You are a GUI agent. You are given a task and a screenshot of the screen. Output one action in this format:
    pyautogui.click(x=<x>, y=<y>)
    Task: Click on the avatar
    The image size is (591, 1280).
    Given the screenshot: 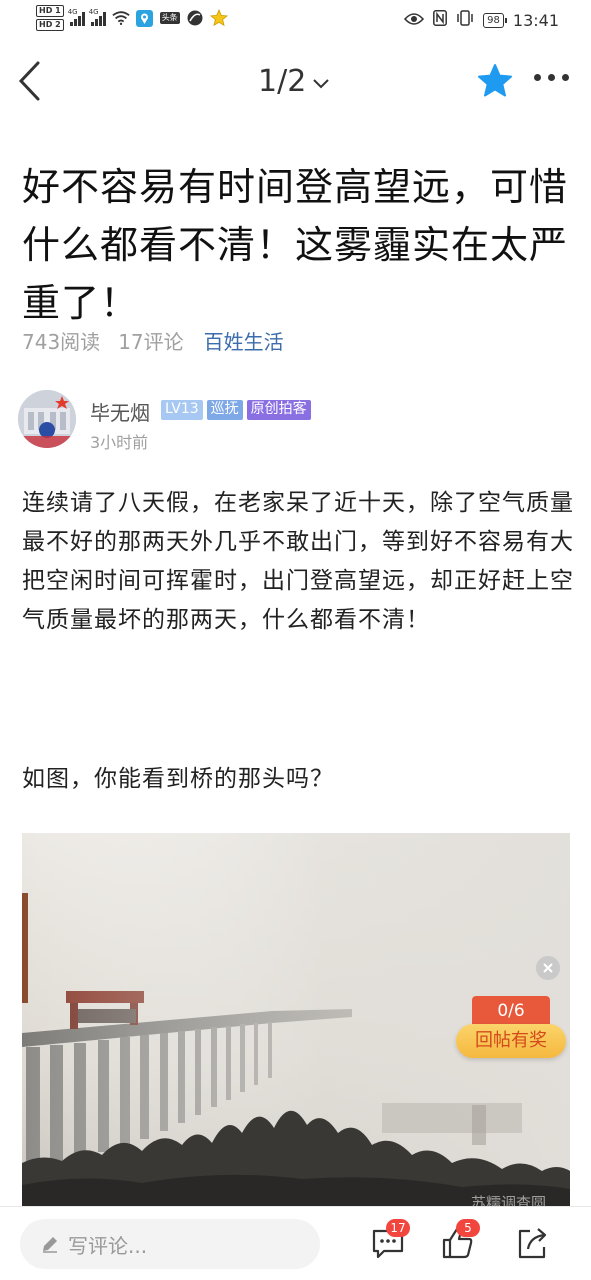 What is the action you would take?
    pyautogui.click(x=47, y=419)
    